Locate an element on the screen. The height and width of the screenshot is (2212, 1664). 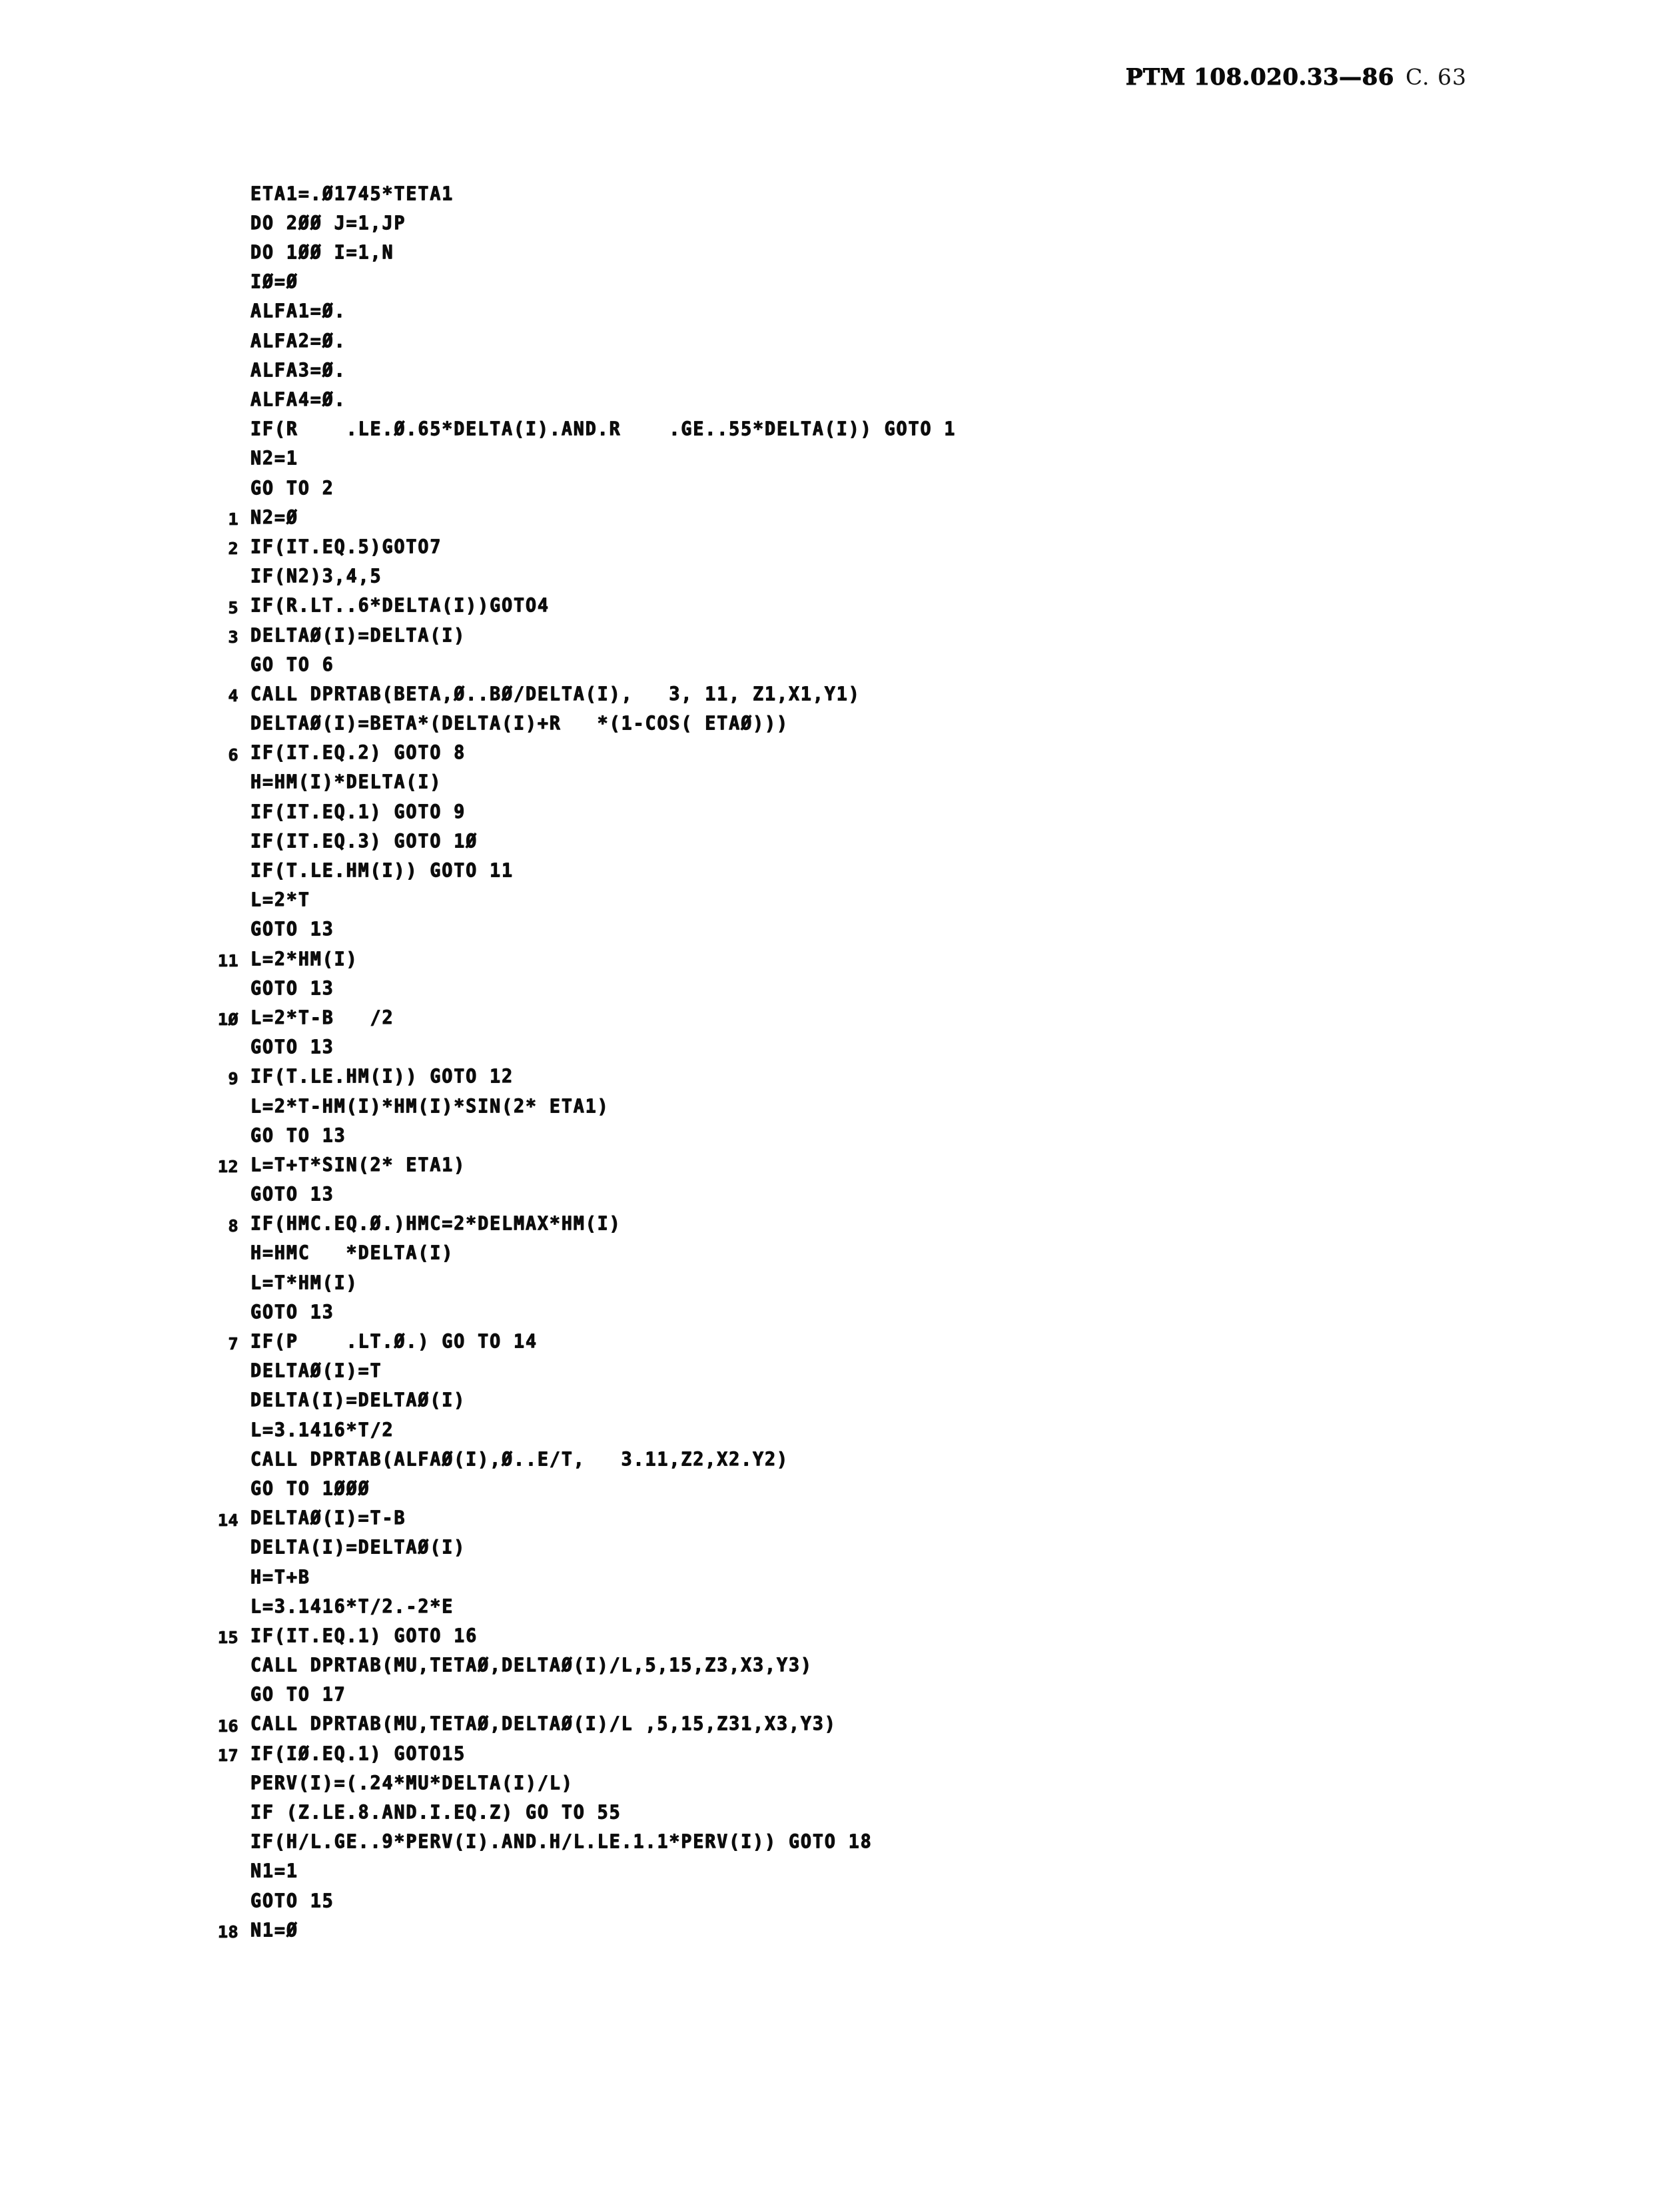
statement-text: GO TO 17 is located at coordinates (298, 1695).